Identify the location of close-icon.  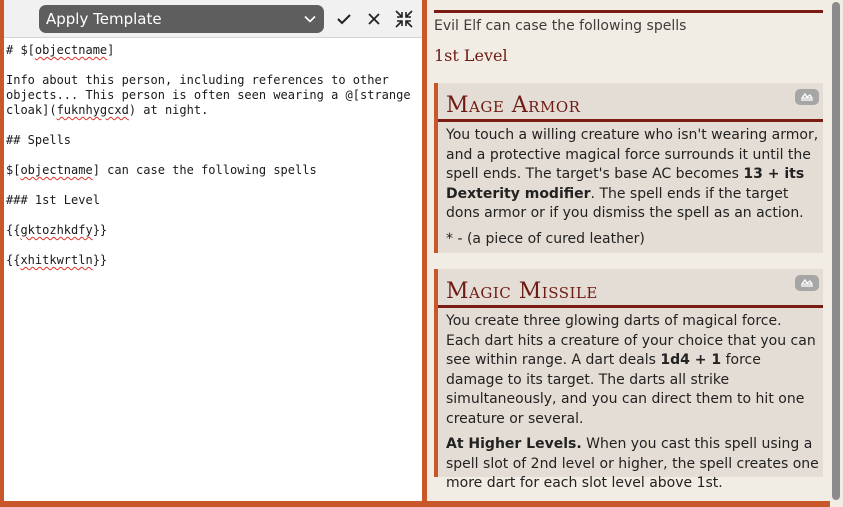
(374, 19).